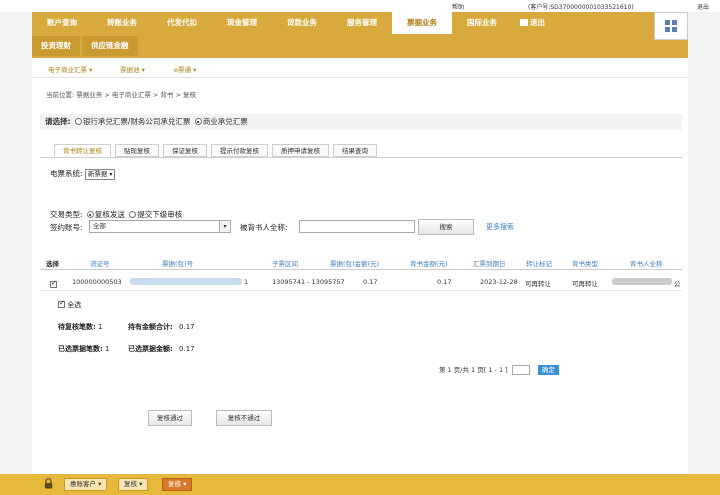 The width and height of the screenshot is (720, 495). I want to click on system-select: 新票据 ▾, so click(100, 174).